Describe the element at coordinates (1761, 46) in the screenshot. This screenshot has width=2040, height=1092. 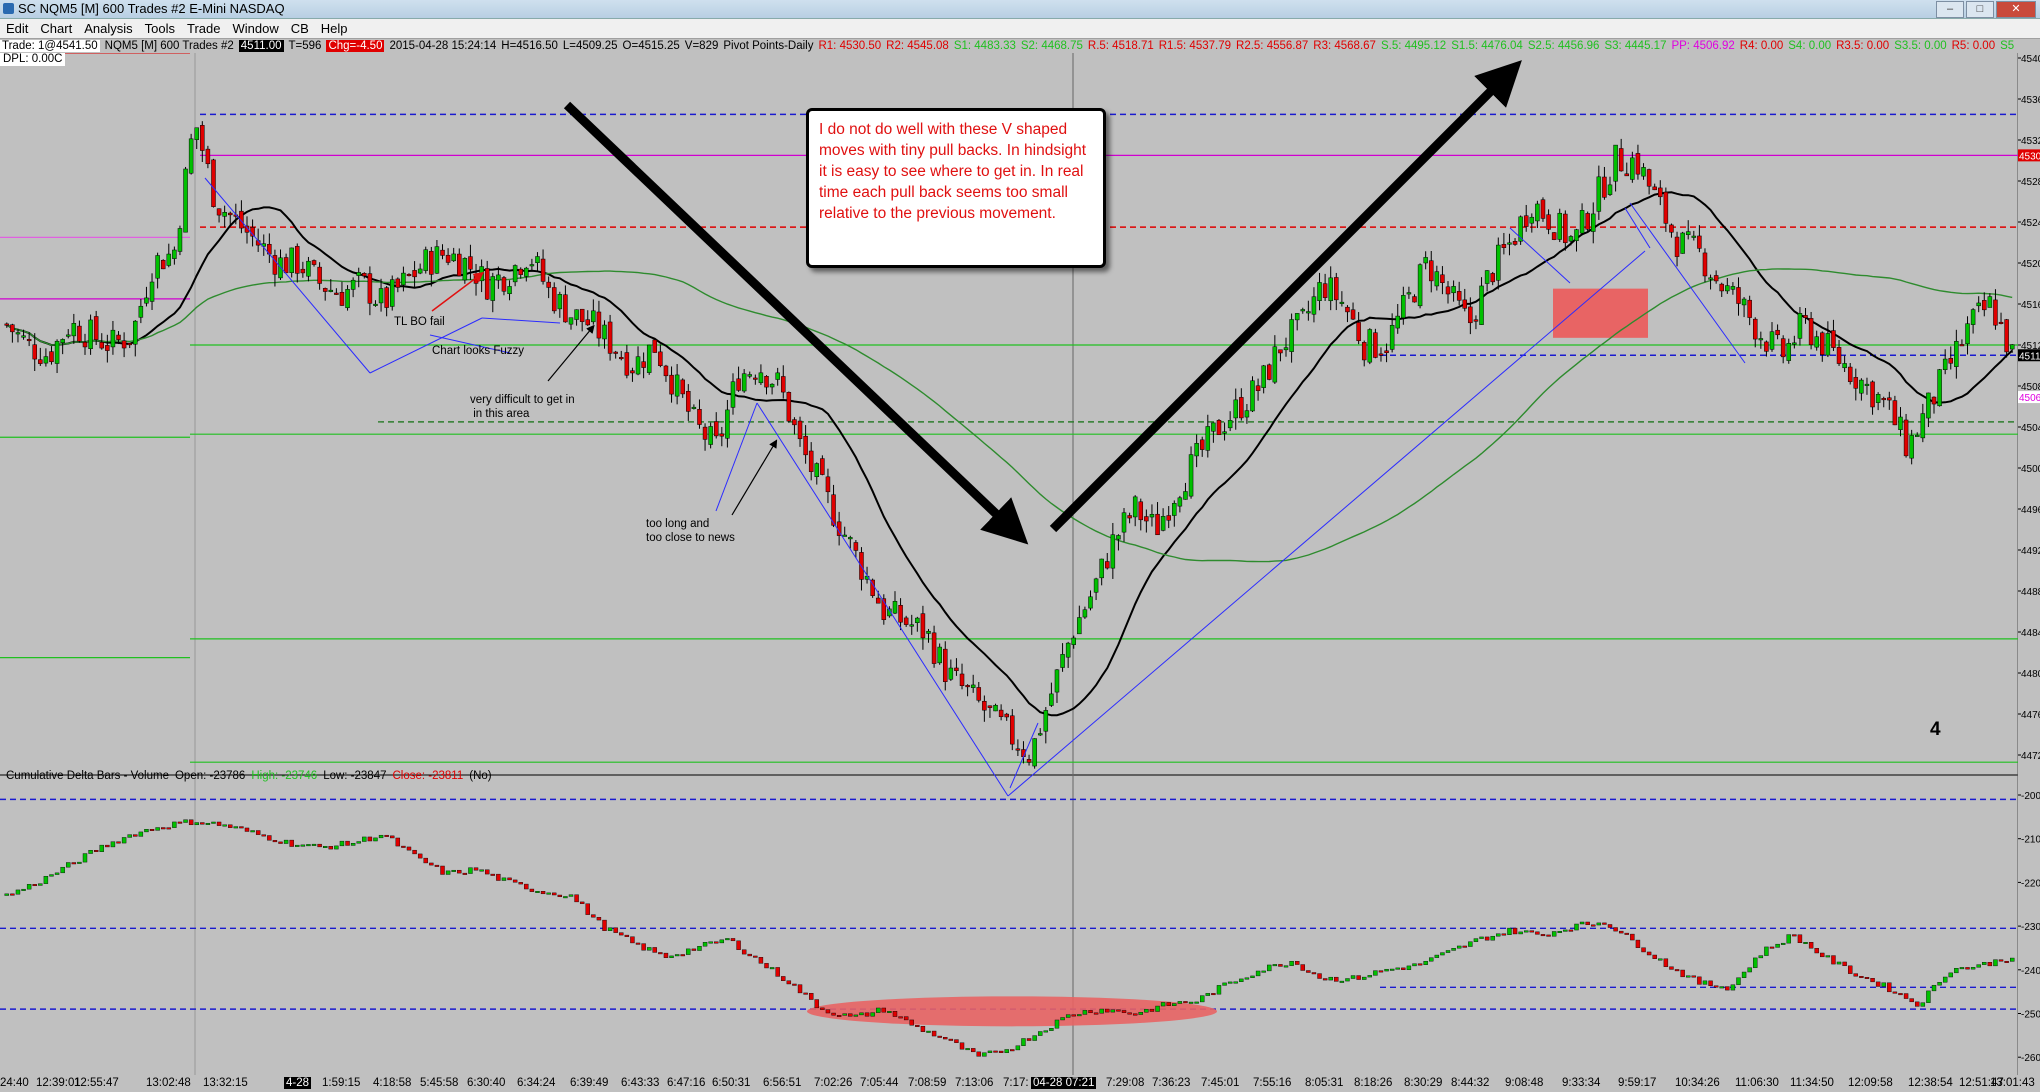
I see `pivot-r4: R4: 0.00` at that location.